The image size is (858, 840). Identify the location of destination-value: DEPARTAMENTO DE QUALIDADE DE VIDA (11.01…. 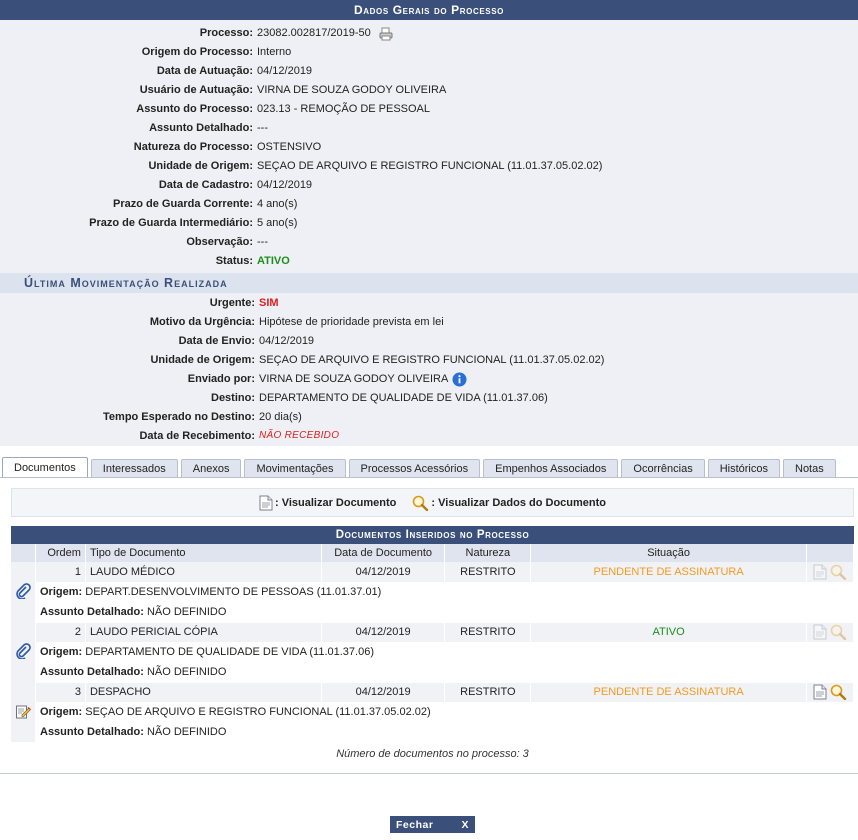
(403, 398).